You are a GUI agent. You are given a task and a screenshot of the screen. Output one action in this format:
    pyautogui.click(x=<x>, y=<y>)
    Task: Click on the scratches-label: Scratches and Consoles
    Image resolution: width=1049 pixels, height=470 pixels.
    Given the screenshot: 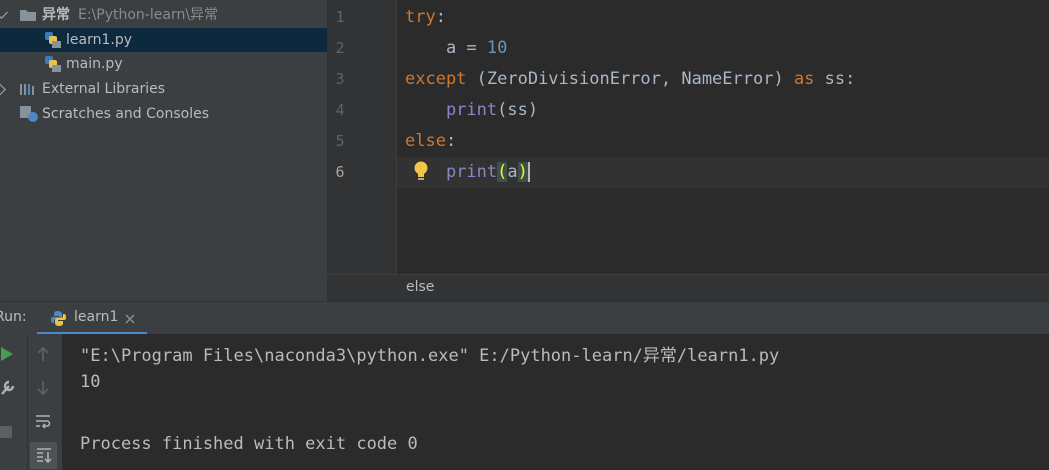 What is the action you would take?
    pyautogui.click(x=125, y=114)
    